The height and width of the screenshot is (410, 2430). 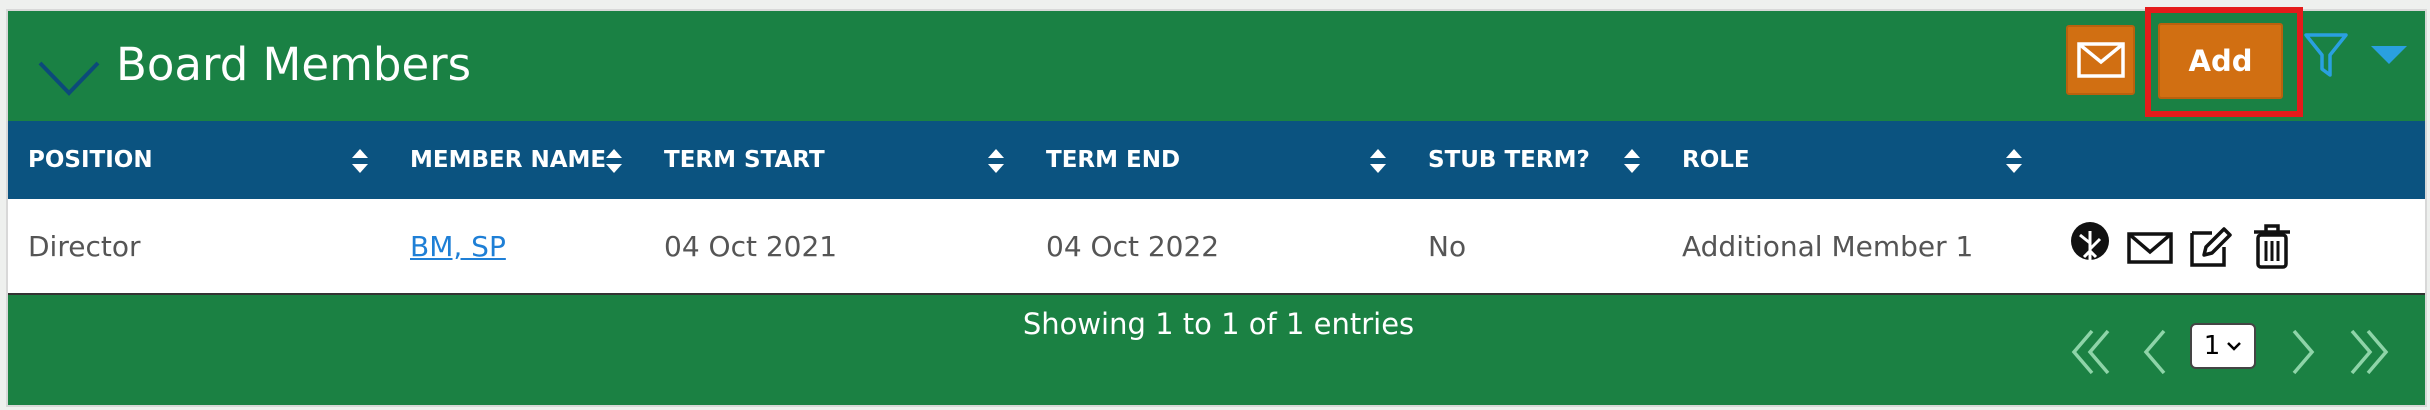 I want to click on cell-term-end: 04 Oct 2022, so click(x=1133, y=246).